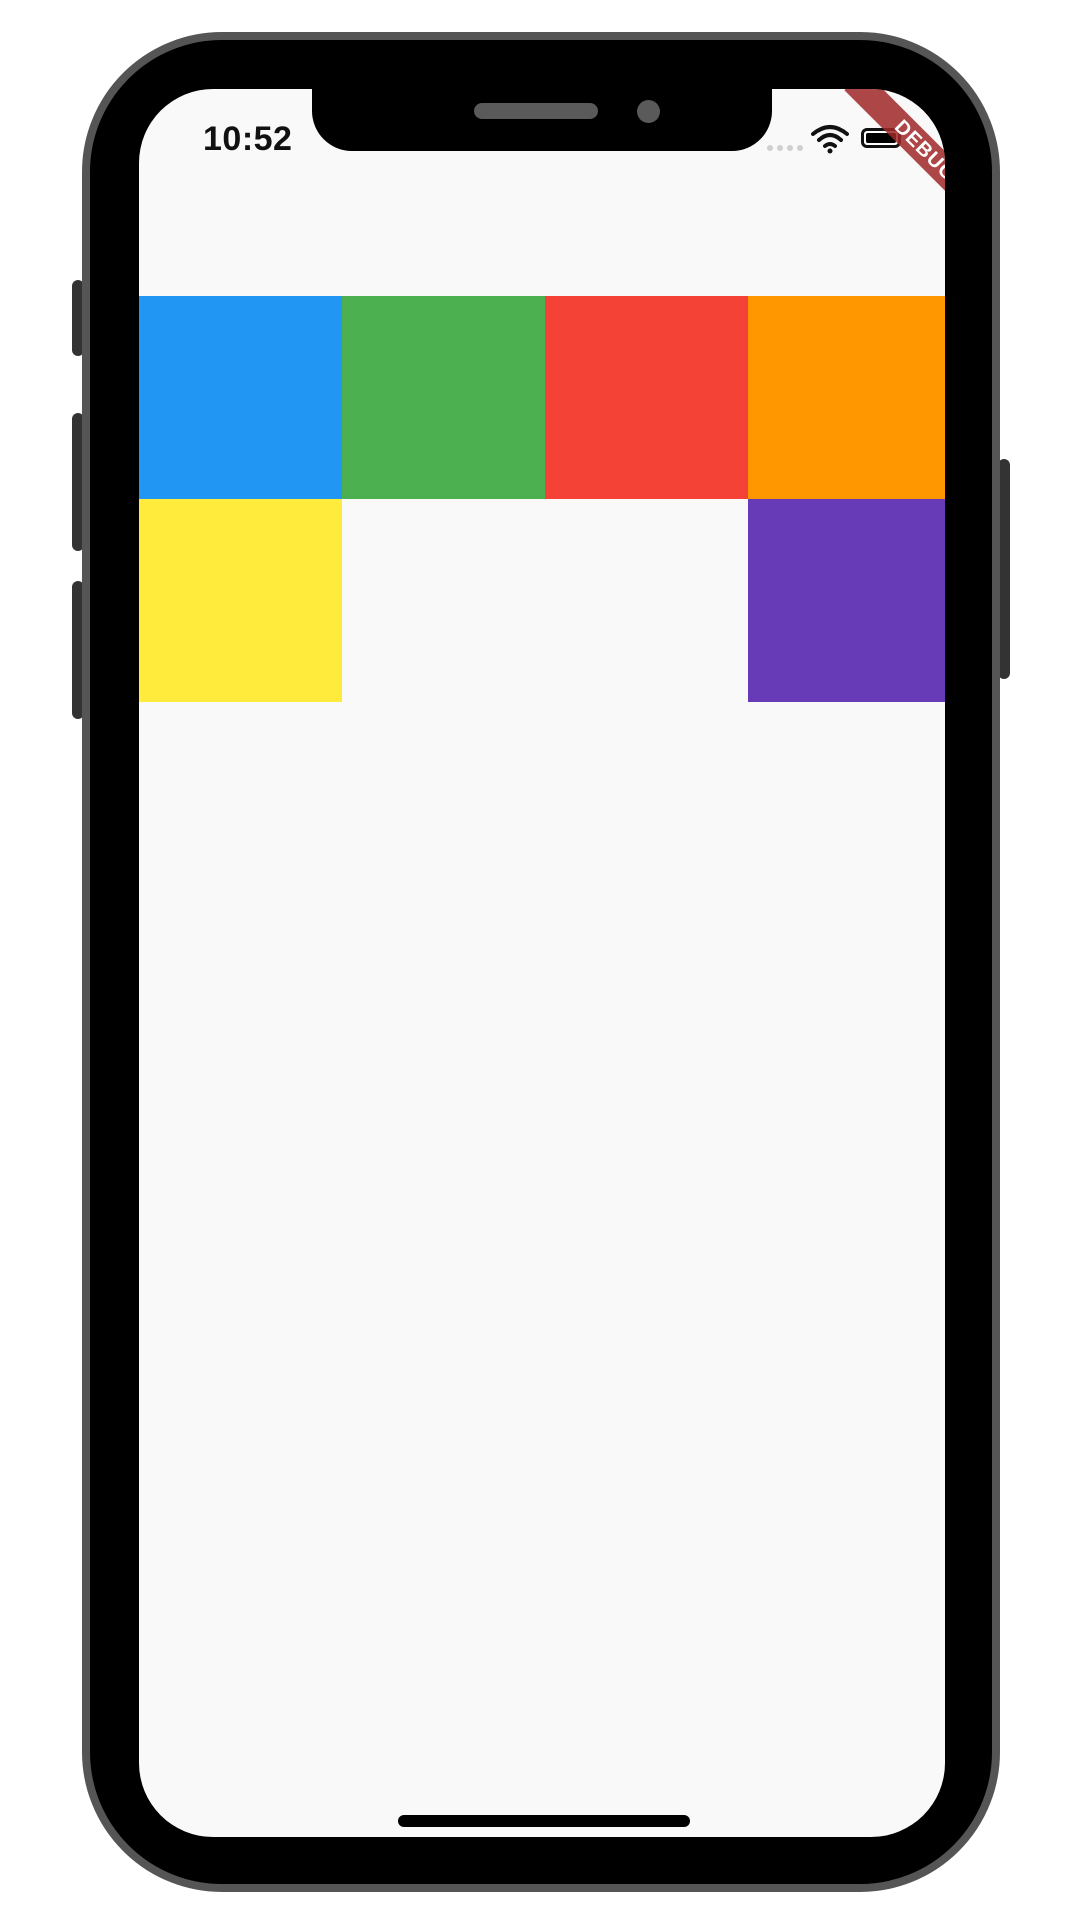 The width and height of the screenshot is (1080, 1920). I want to click on orange-tile, so click(846, 397).